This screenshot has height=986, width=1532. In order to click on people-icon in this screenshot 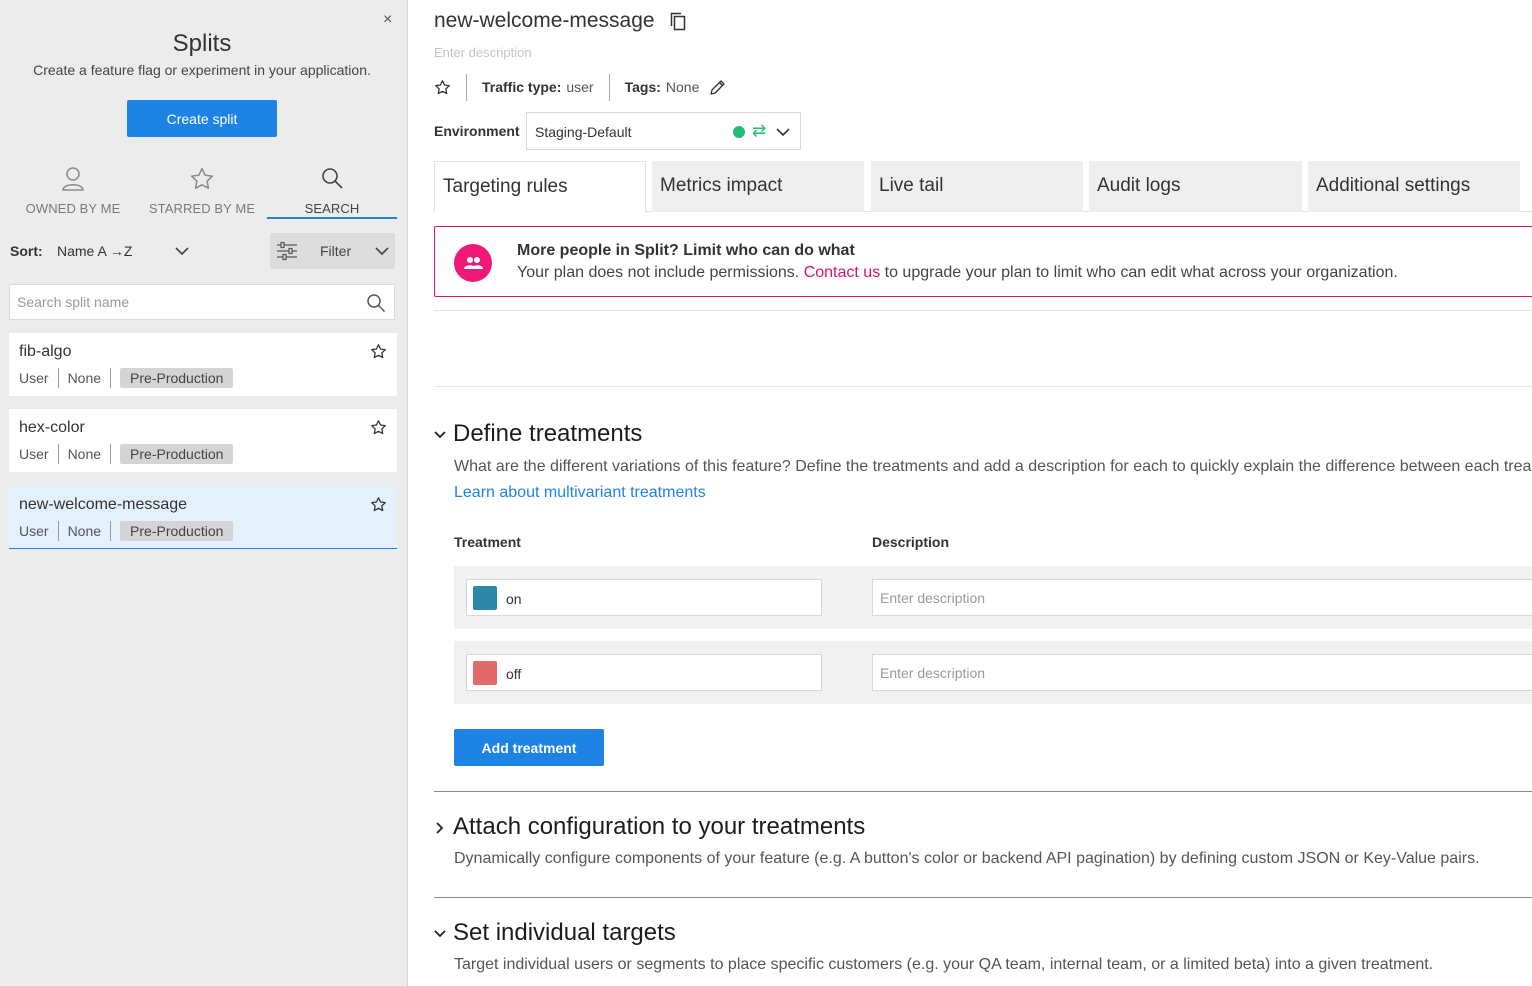, I will do `click(473, 263)`.